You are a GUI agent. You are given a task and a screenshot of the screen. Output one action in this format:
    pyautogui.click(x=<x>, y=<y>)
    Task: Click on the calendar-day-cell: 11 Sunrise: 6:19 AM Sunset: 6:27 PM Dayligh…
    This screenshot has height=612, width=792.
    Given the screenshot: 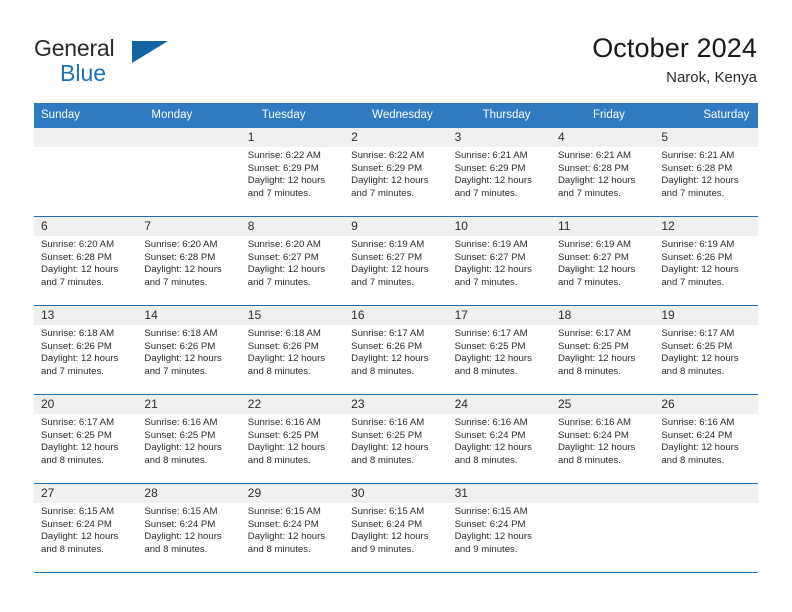 What is the action you would take?
    pyautogui.click(x=602, y=261)
    